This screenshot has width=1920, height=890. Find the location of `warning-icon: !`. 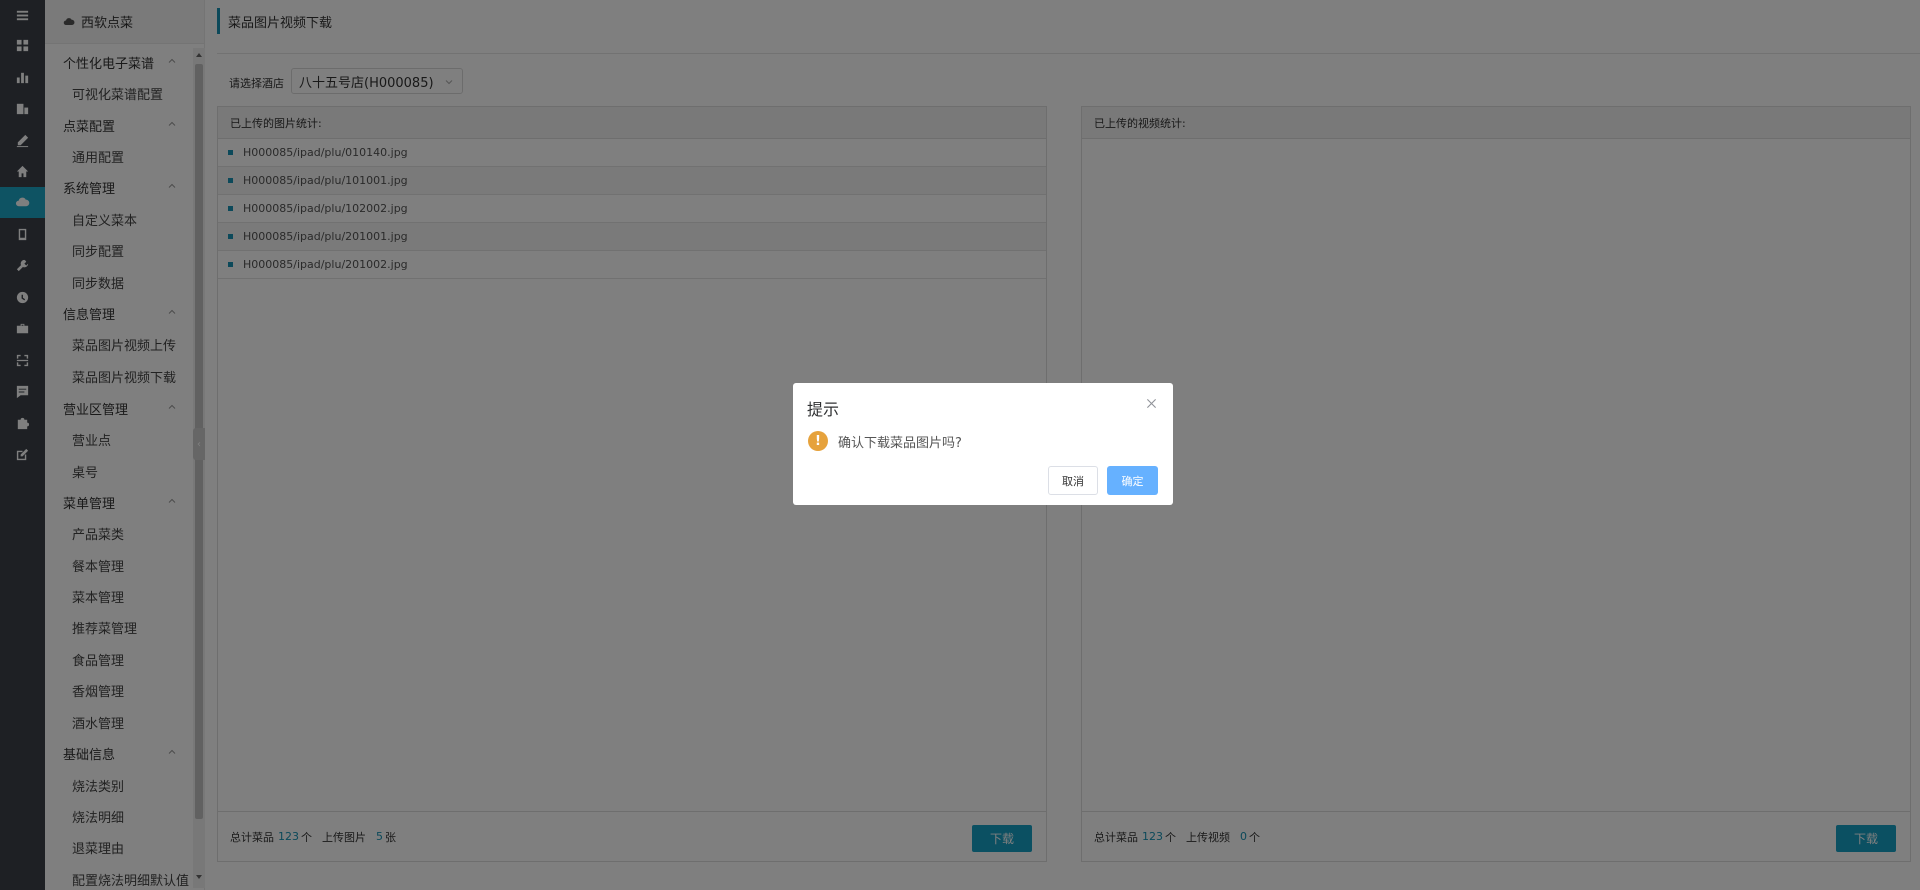

warning-icon: ! is located at coordinates (818, 441).